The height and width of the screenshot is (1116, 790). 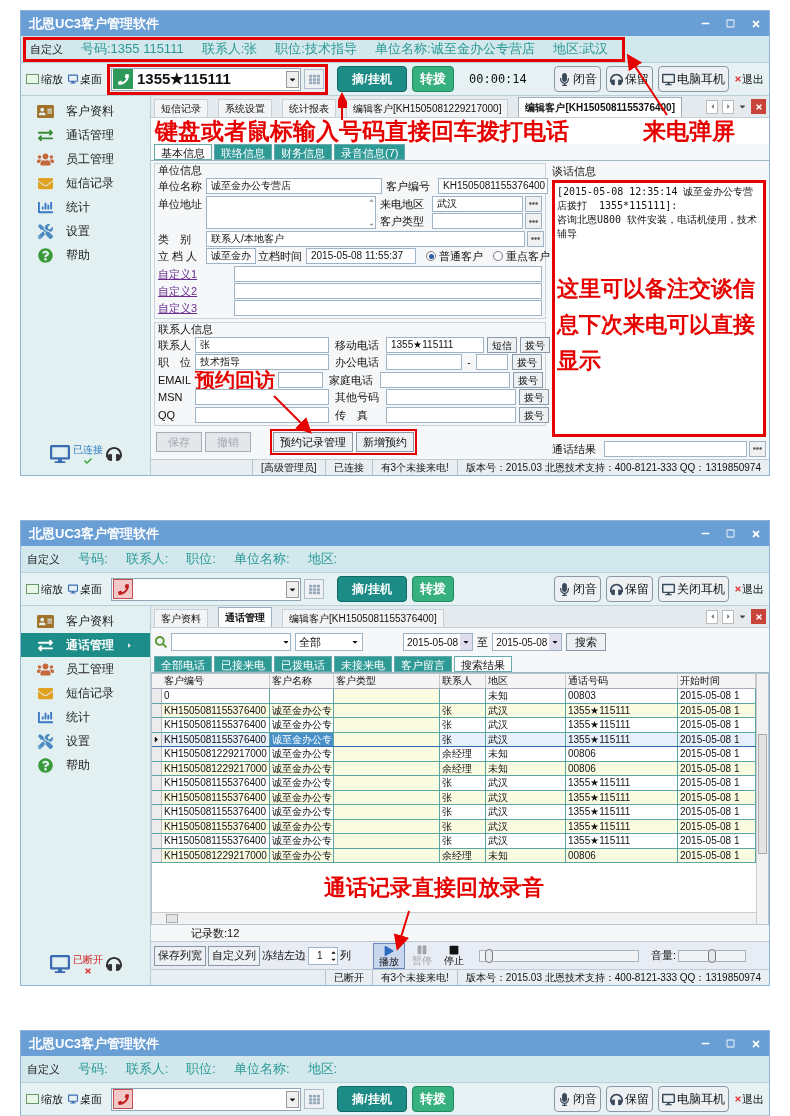 What do you see at coordinates (622, 681) in the screenshot?
I see `column-header: 通话号码` at bounding box center [622, 681].